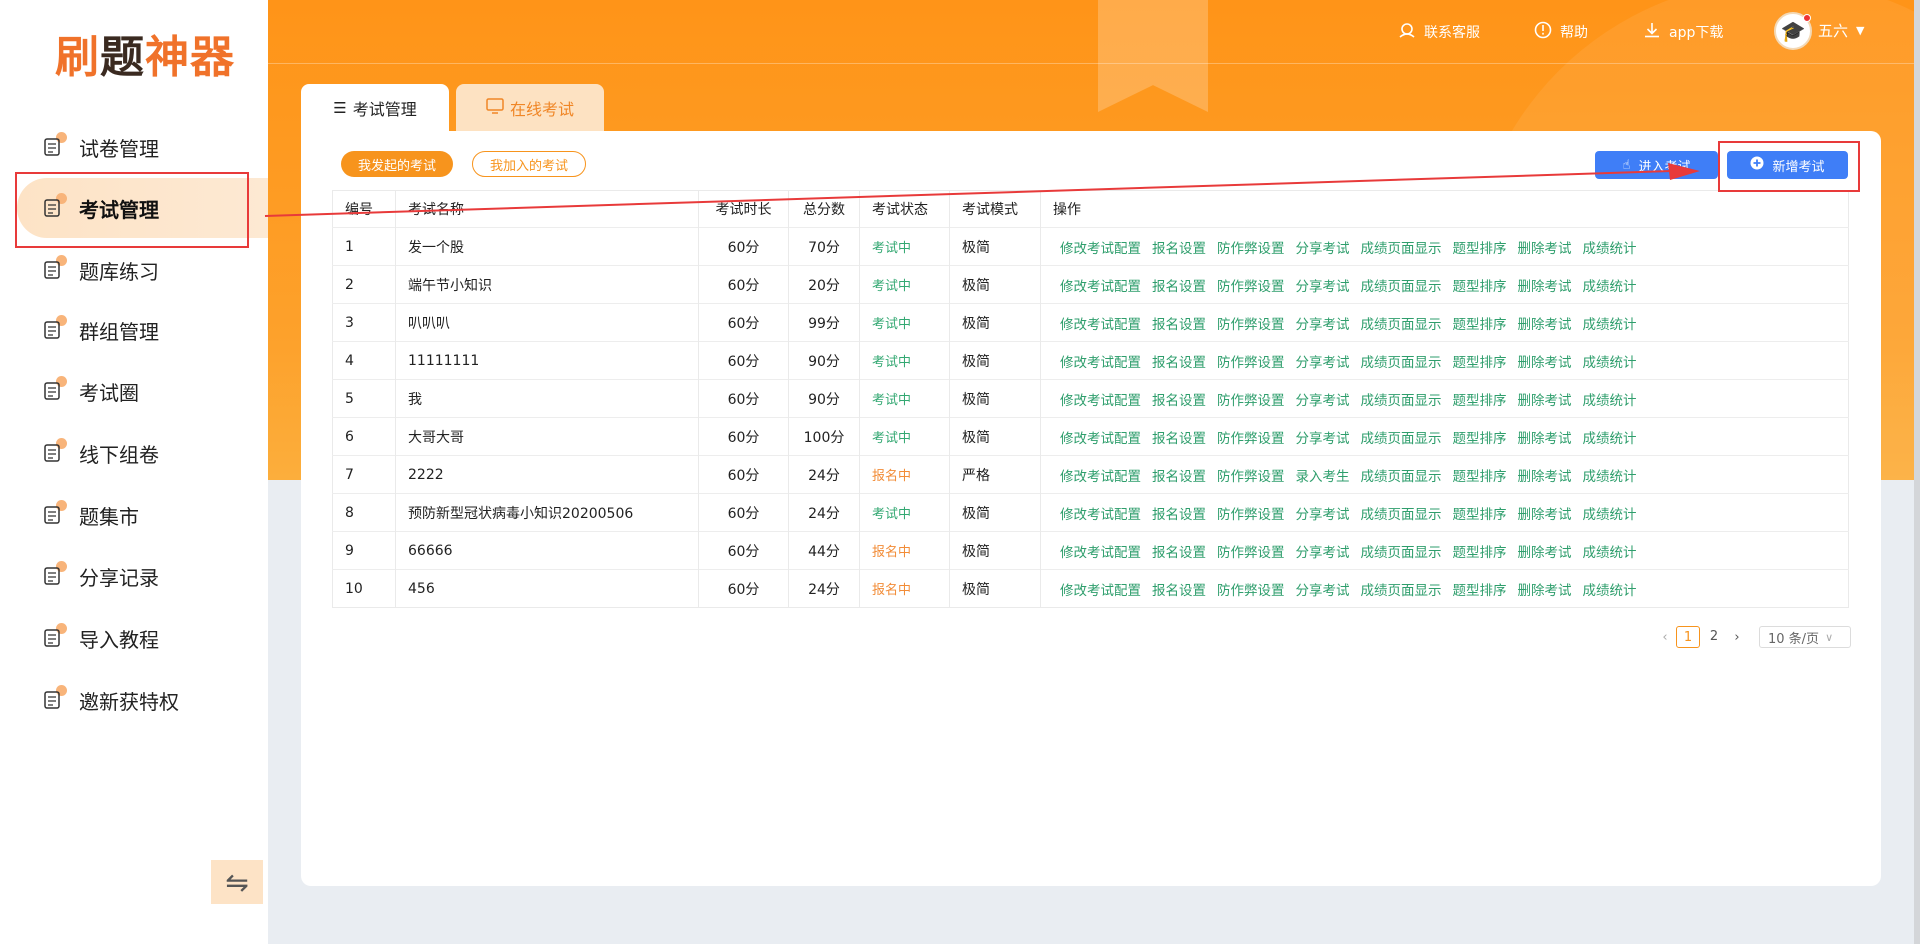 The height and width of the screenshot is (944, 1920). I want to click on sidebar-item-3: 群组管理, so click(142, 330).